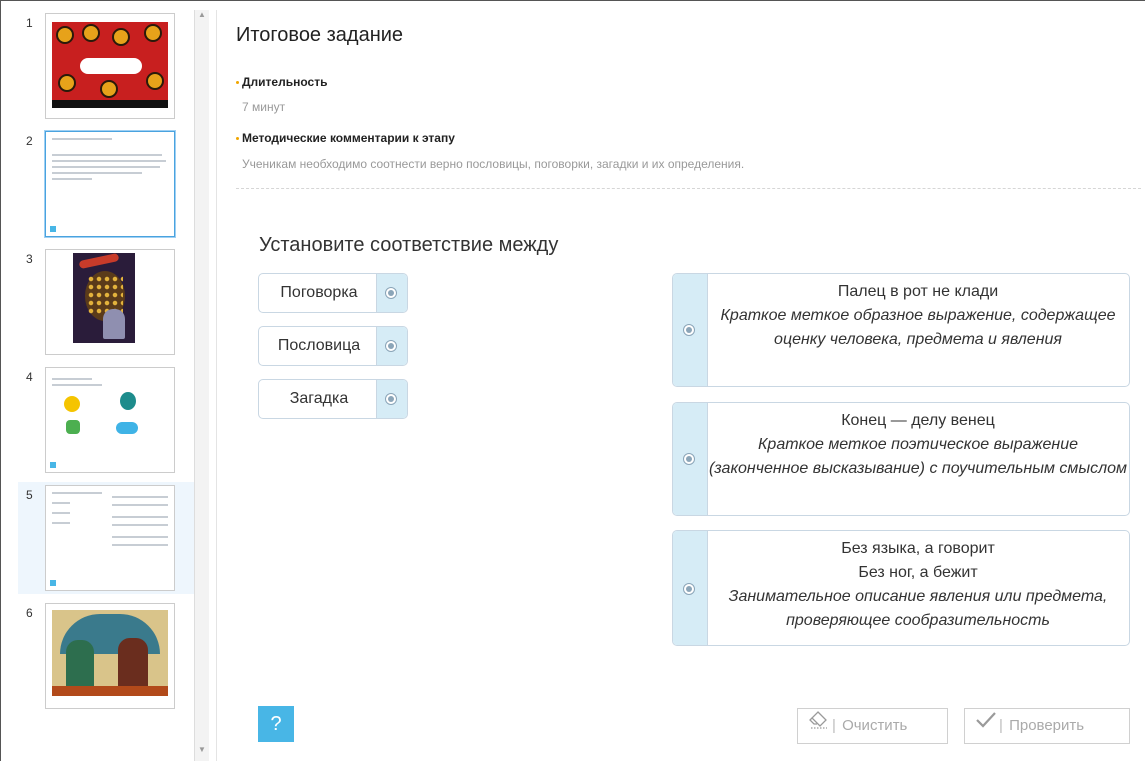 This screenshot has height=761, width=1145. What do you see at coordinates (319, 398) in the screenshot?
I see `left-item-label: Загадка` at bounding box center [319, 398].